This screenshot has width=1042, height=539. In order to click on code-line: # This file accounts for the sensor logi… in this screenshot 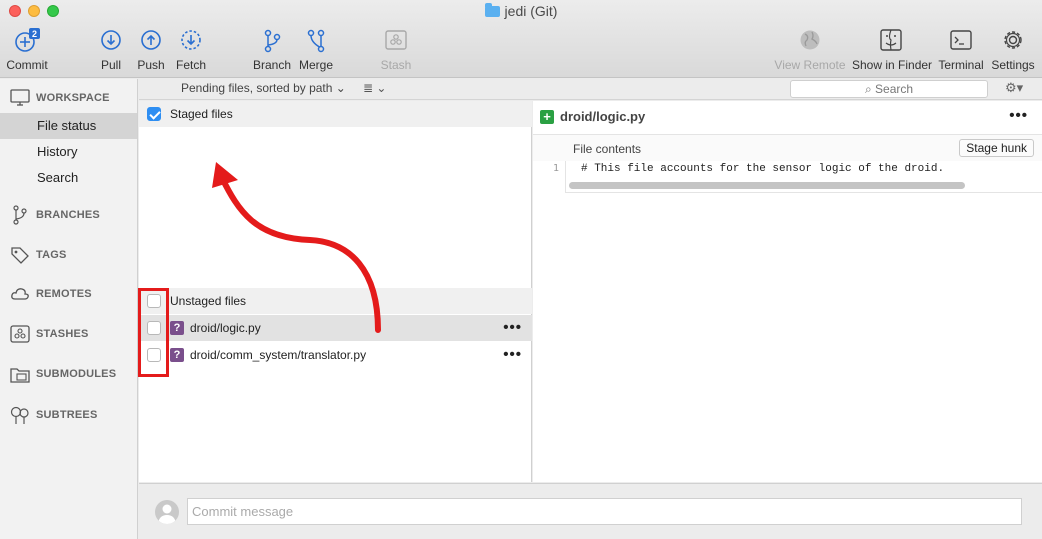, I will do `click(763, 169)`.